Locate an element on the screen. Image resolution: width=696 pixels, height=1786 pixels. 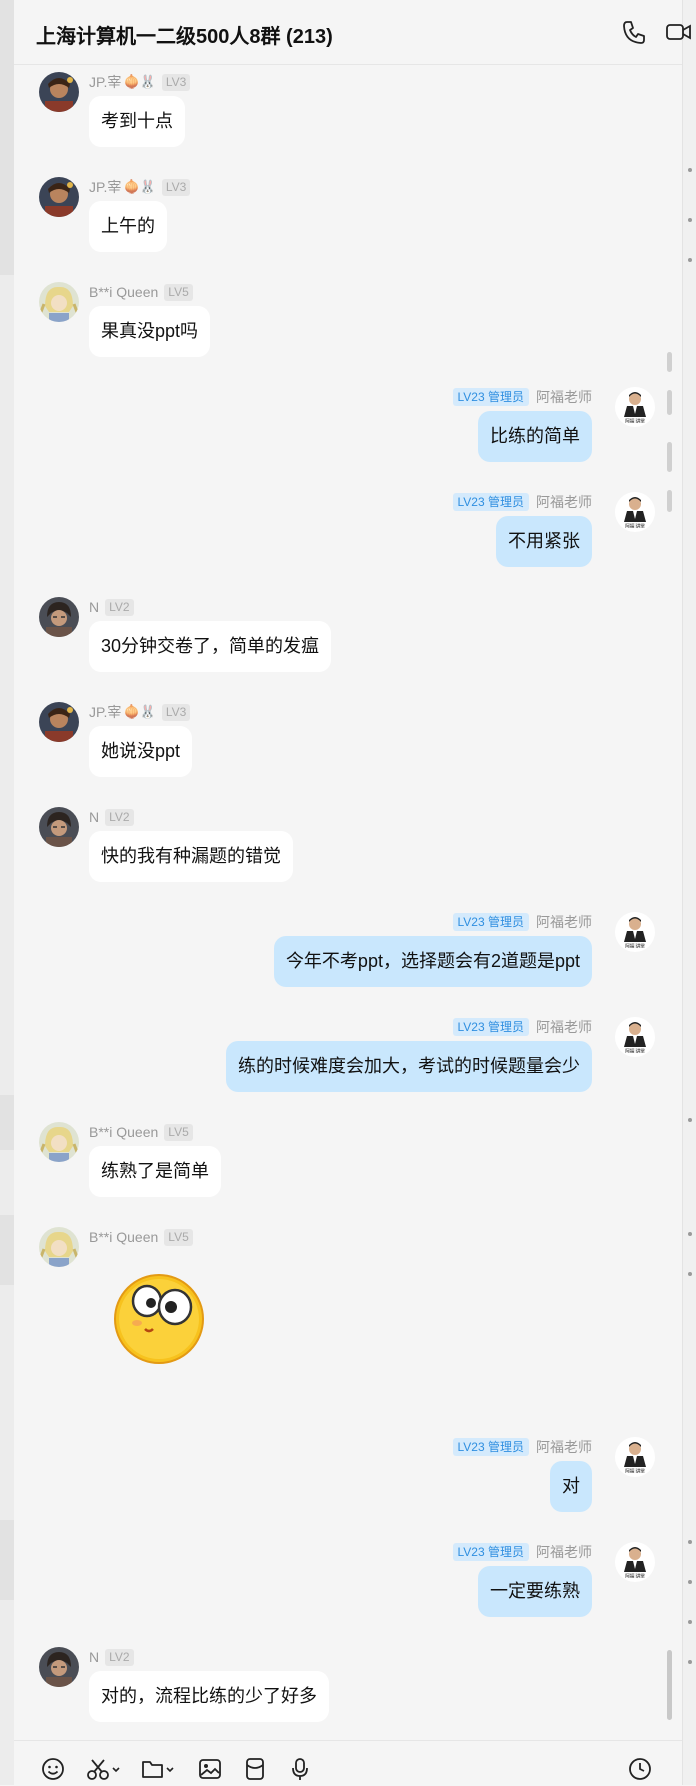
message-bubble: 对的，流程比练的少了好多 is located at coordinates (209, 1696).